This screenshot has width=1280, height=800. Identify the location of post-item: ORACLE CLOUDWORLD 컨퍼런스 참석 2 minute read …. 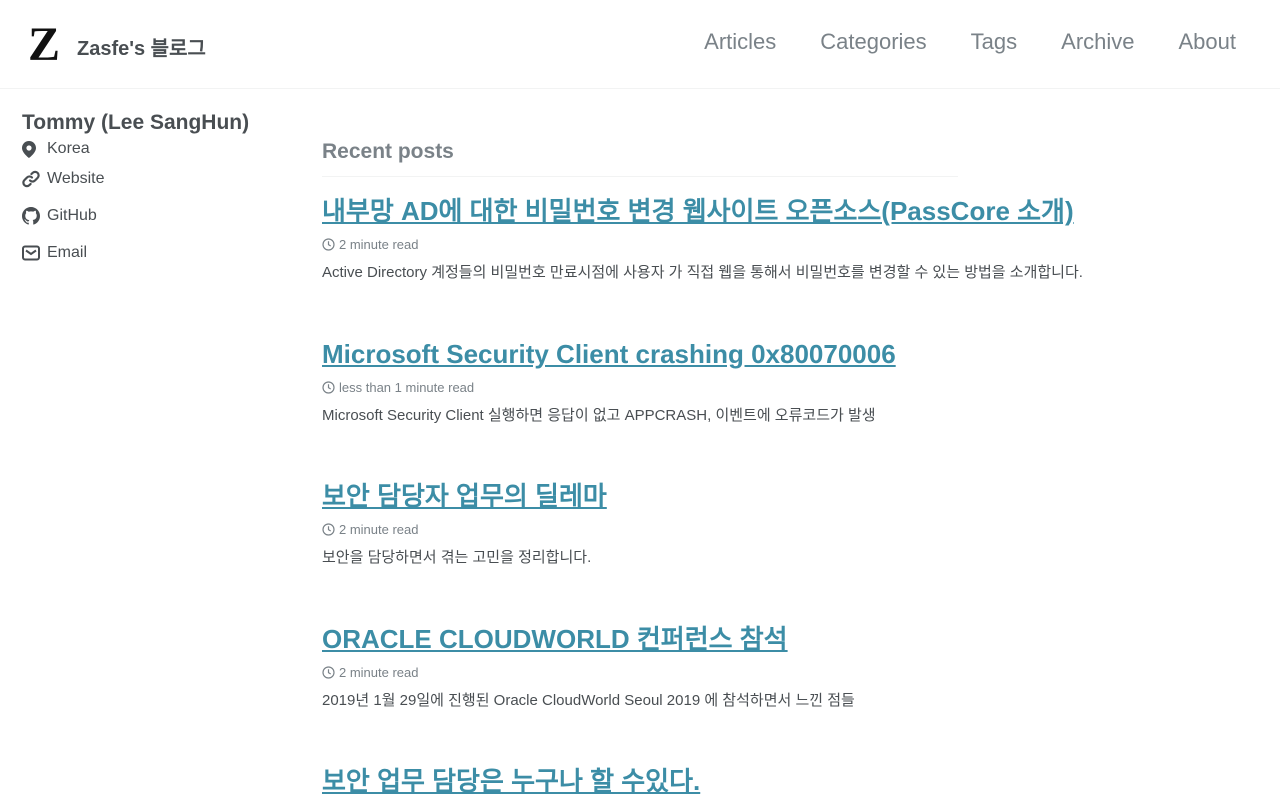
(672, 667).